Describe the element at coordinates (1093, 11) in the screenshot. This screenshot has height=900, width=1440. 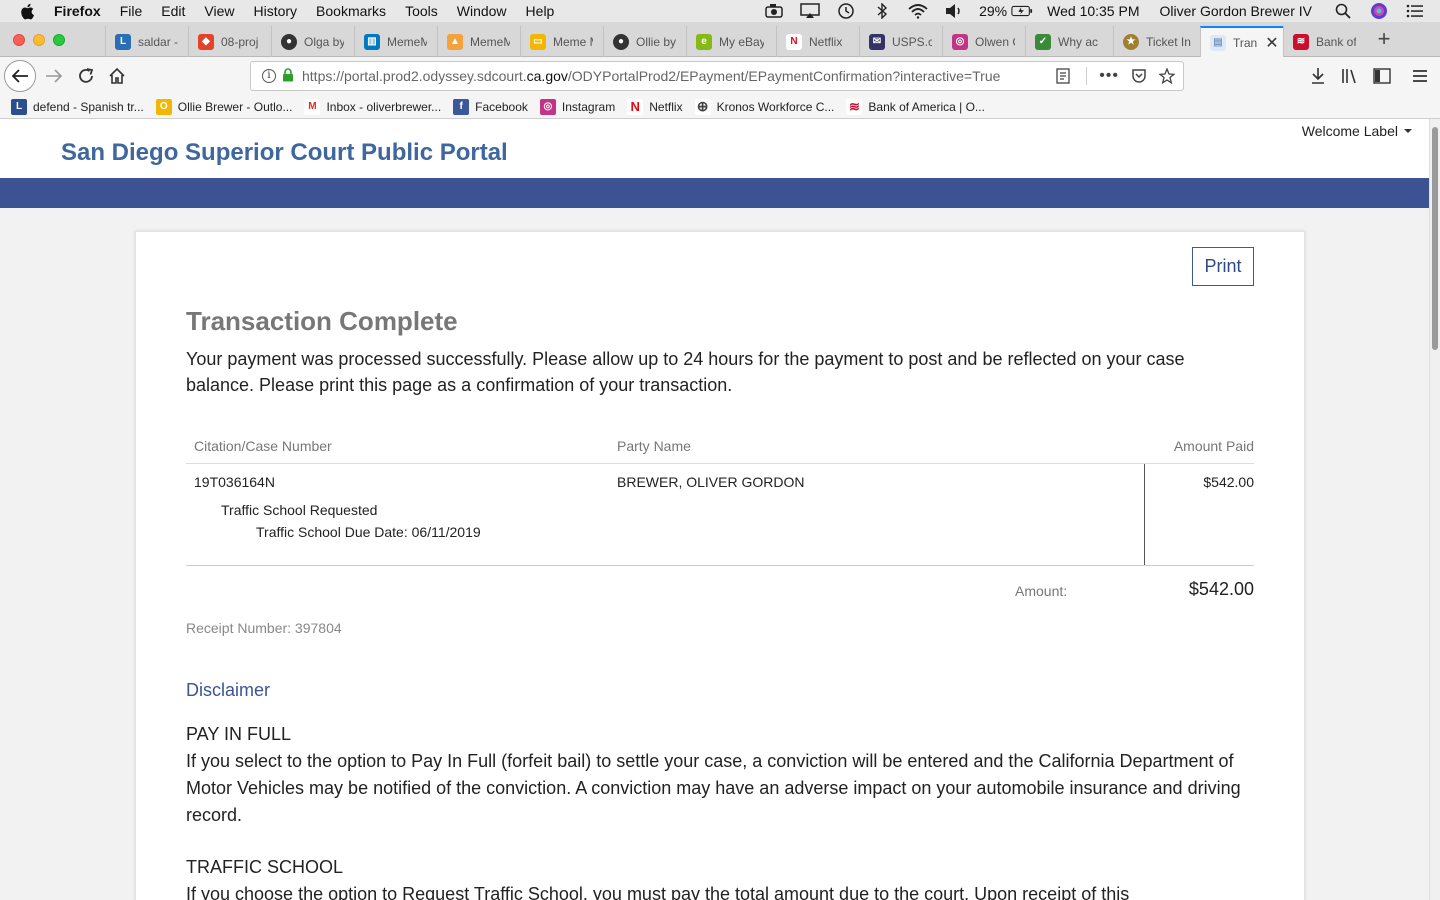
I see `menubar-clock: Wed 10:35 PM` at that location.